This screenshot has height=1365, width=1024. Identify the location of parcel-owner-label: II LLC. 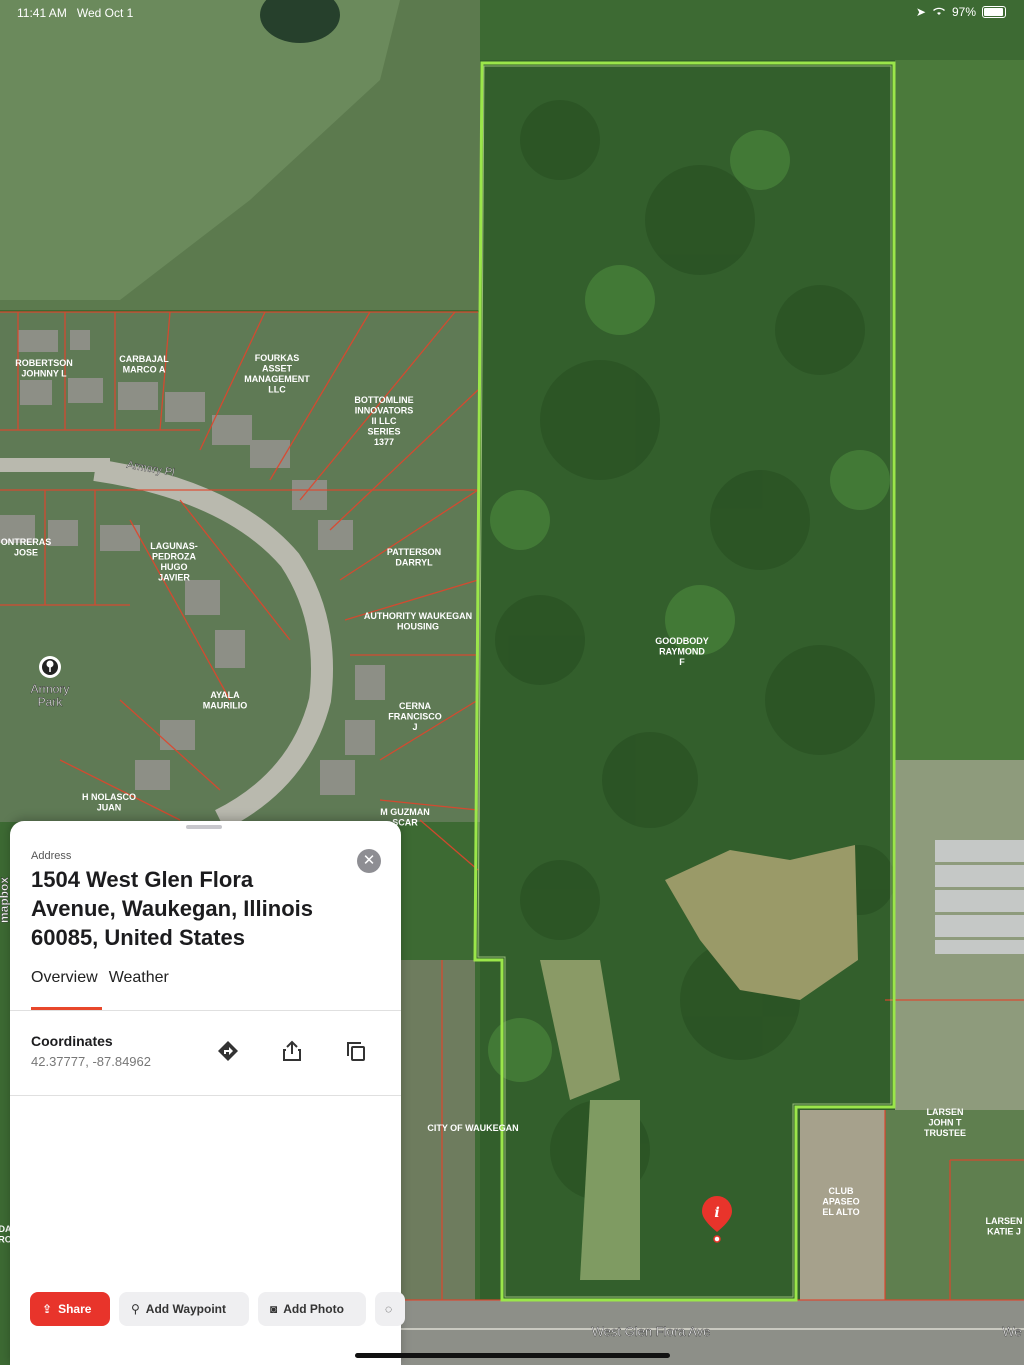
(384, 421).